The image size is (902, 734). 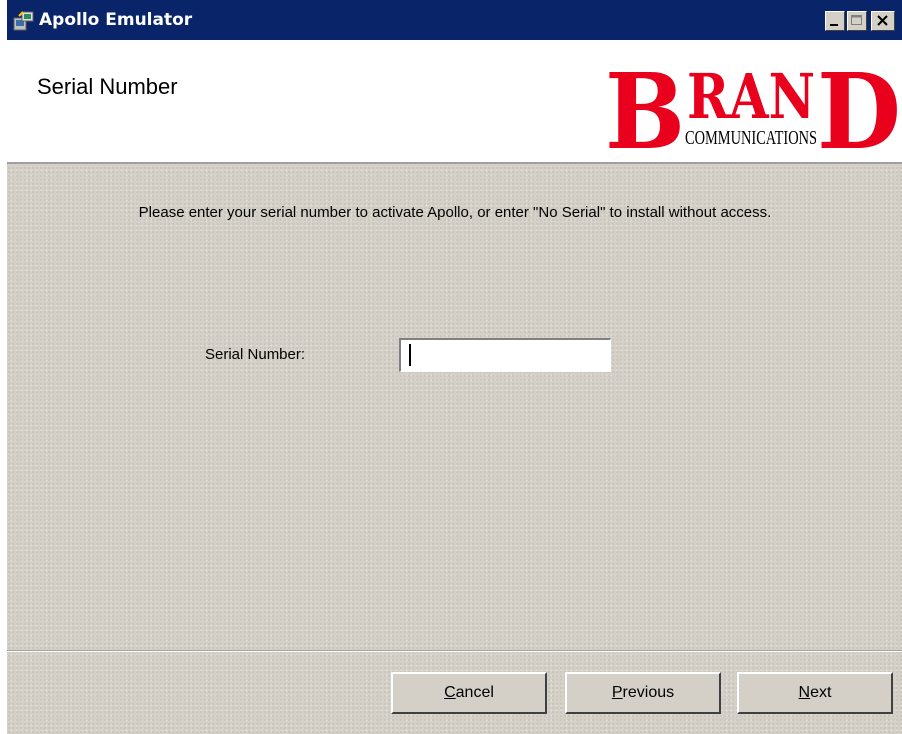 What do you see at coordinates (834, 25) in the screenshot?
I see `minimize-icon` at bounding box center [834, 25].